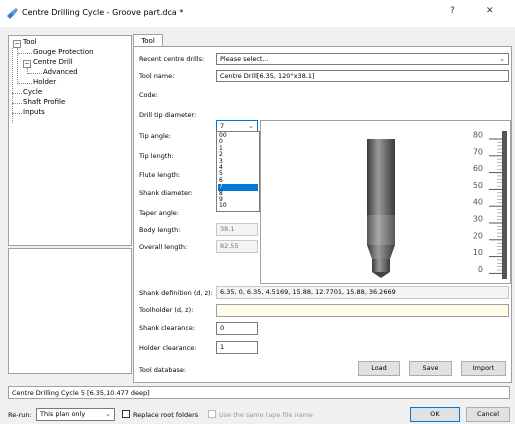 The width and height of the screenshot is (515, 424). What do you see at coordinates (238, 206) in the screenshot?
I see `code-option: 10` at bounding box center [238, 206].